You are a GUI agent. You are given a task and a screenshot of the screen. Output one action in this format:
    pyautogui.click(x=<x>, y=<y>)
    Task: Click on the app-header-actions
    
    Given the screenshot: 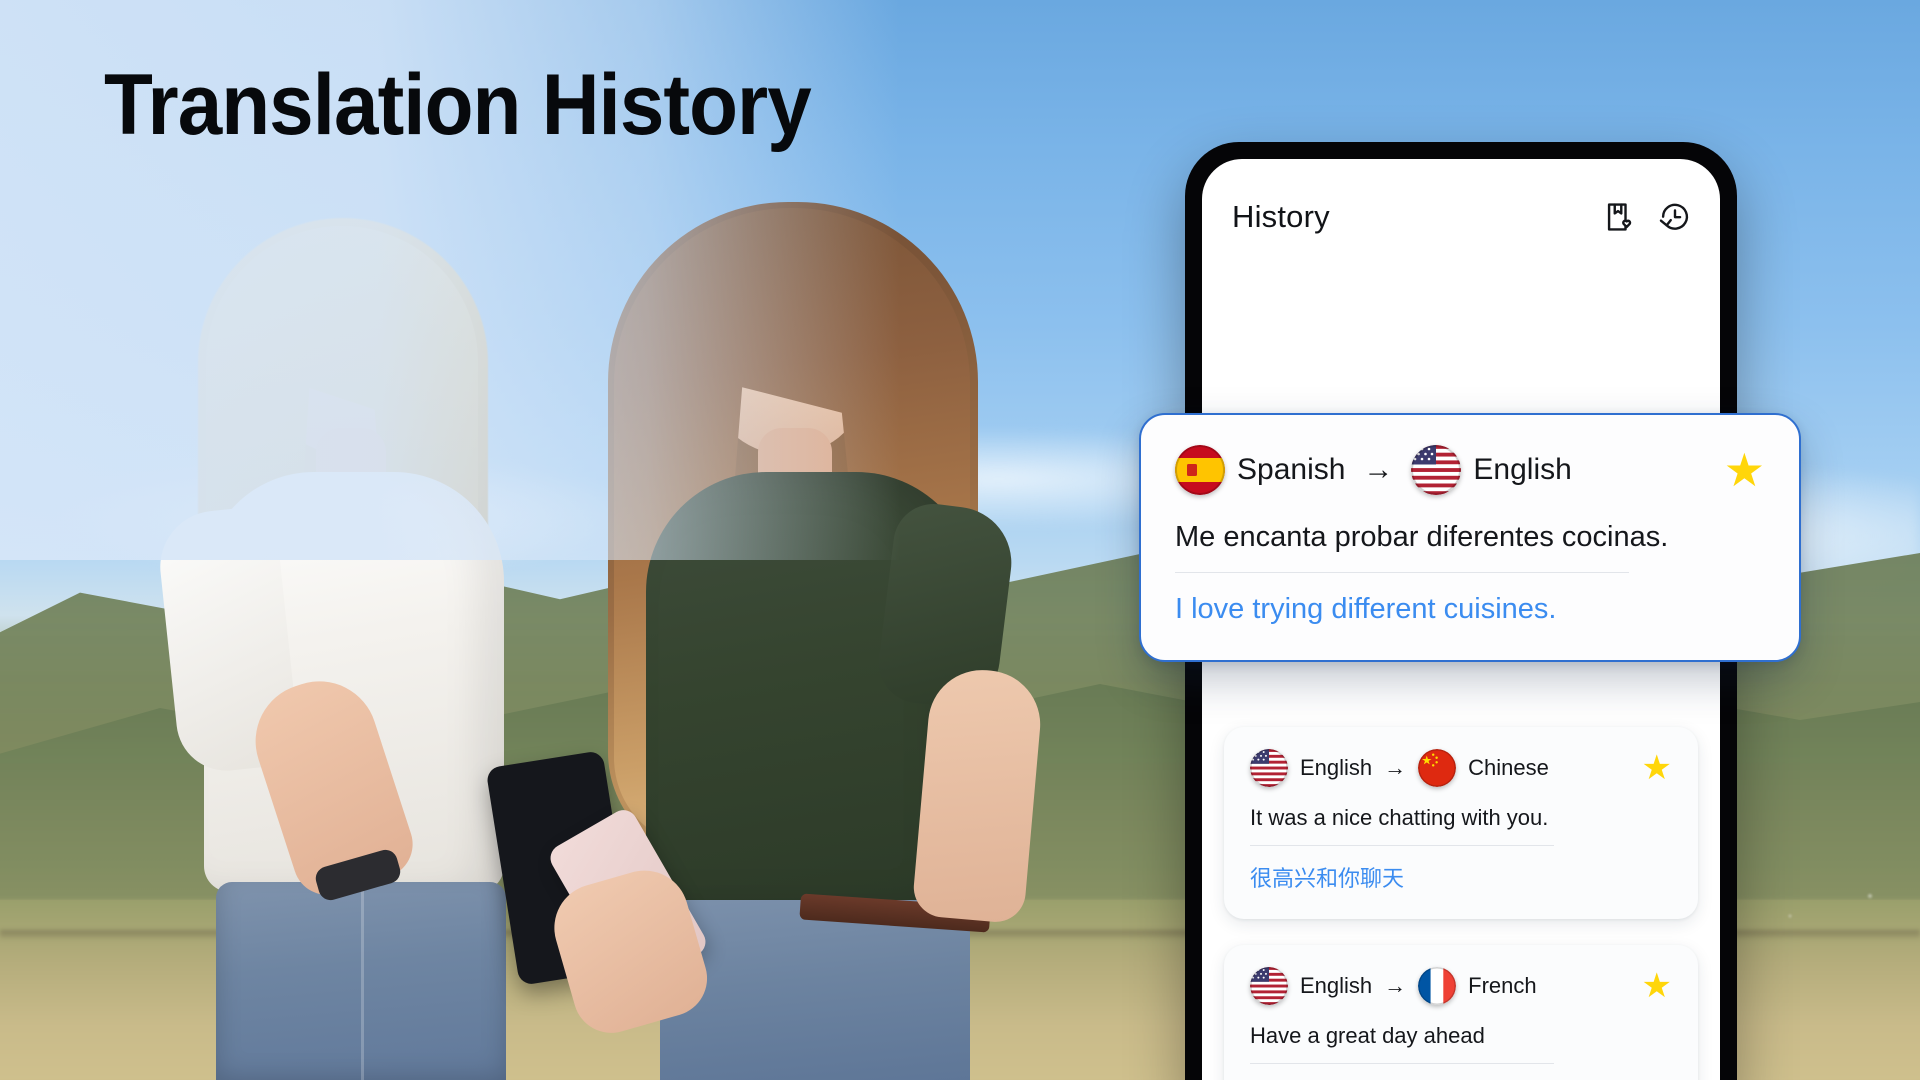 What is the action you would take?
    pyautogui.click(x=1647, y=217)
    